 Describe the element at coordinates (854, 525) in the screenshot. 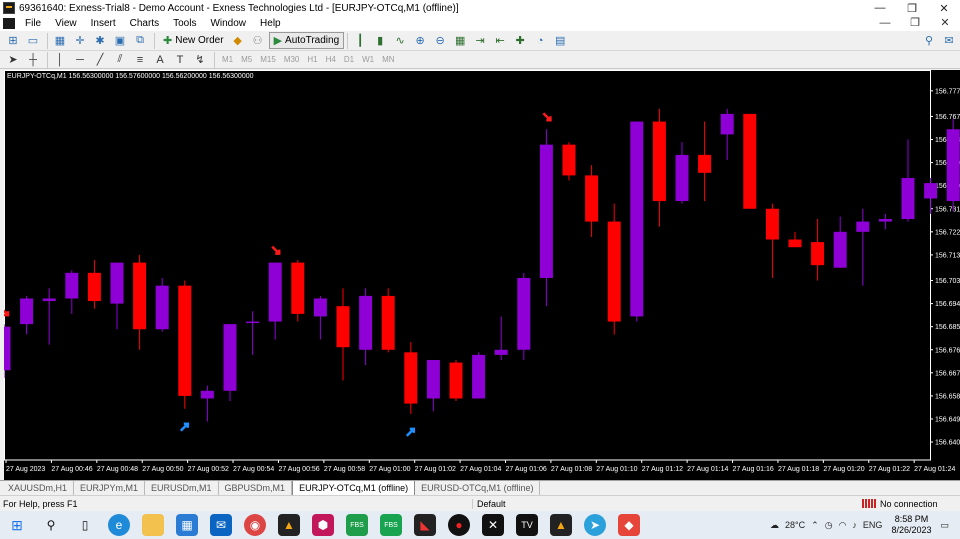

I see `volume-icon: ♪` at that location.